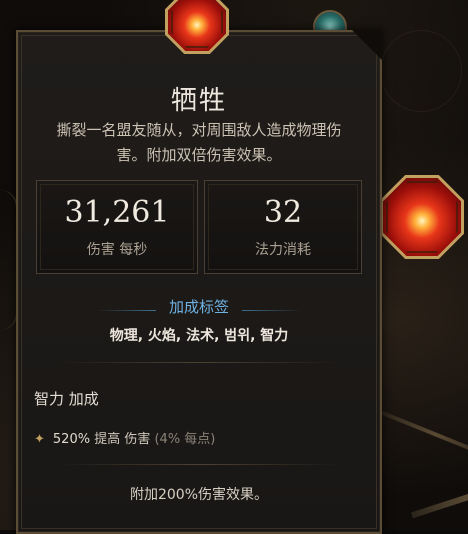 This screenshot has height=534, width=468. What do you see at coordinates (198, 307) in the screenshot?
I see `tags-title: 加成标签` at bounding box center [198, 307].